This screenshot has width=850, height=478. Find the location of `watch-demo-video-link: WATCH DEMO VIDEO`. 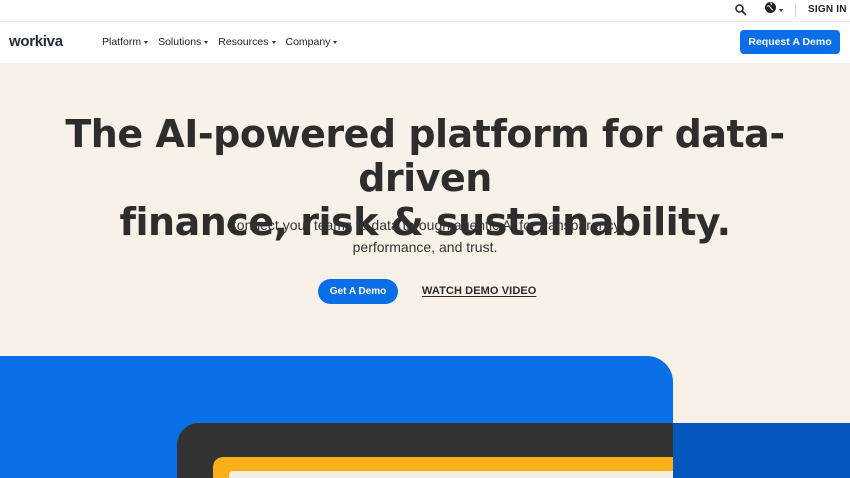

watch-demo-video-link: WATCH DEMO VIDEO is located at coordinates (479, 291).